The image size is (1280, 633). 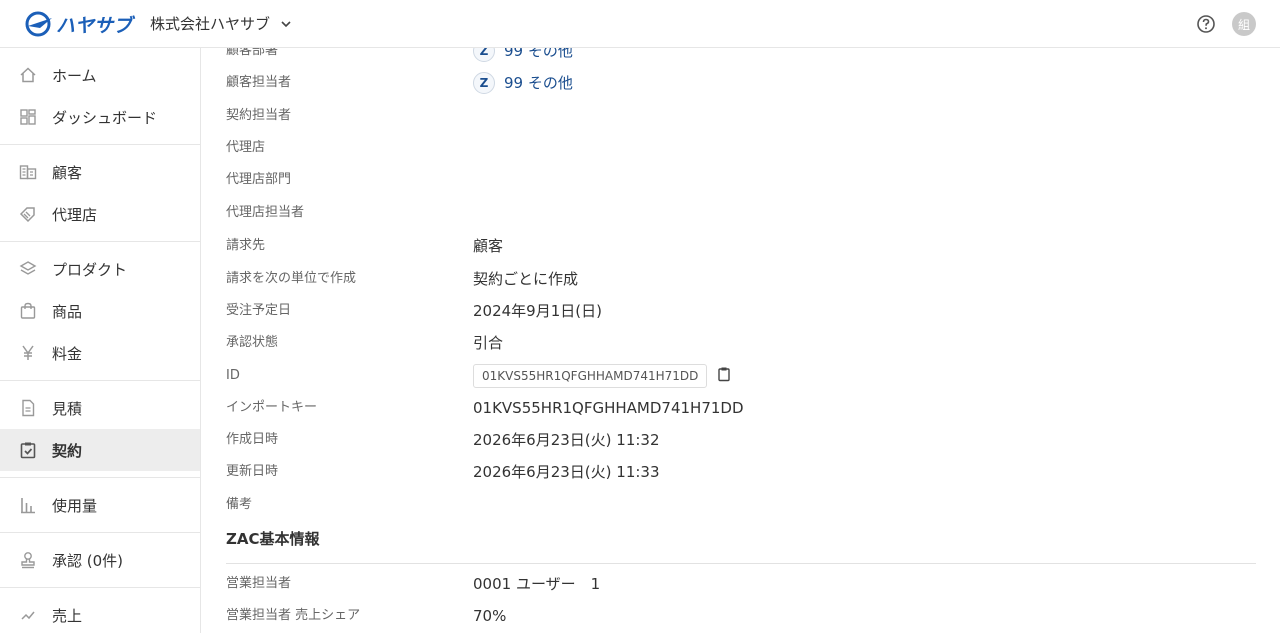 What do you see at coordinates (719, 376) in the screenshot?
I see `clipboard-copy-icon` at bounding box center [719, 376].